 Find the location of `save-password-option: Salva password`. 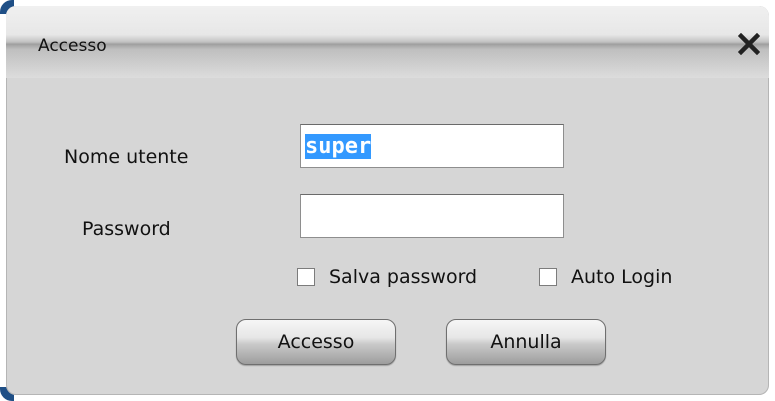

save-password-option: Salva password is located at coordinates (387, 277).